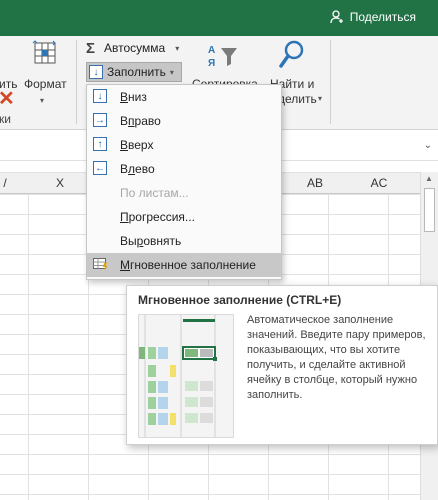  I want to click on insert-button-label: ить, so click(8, 84).